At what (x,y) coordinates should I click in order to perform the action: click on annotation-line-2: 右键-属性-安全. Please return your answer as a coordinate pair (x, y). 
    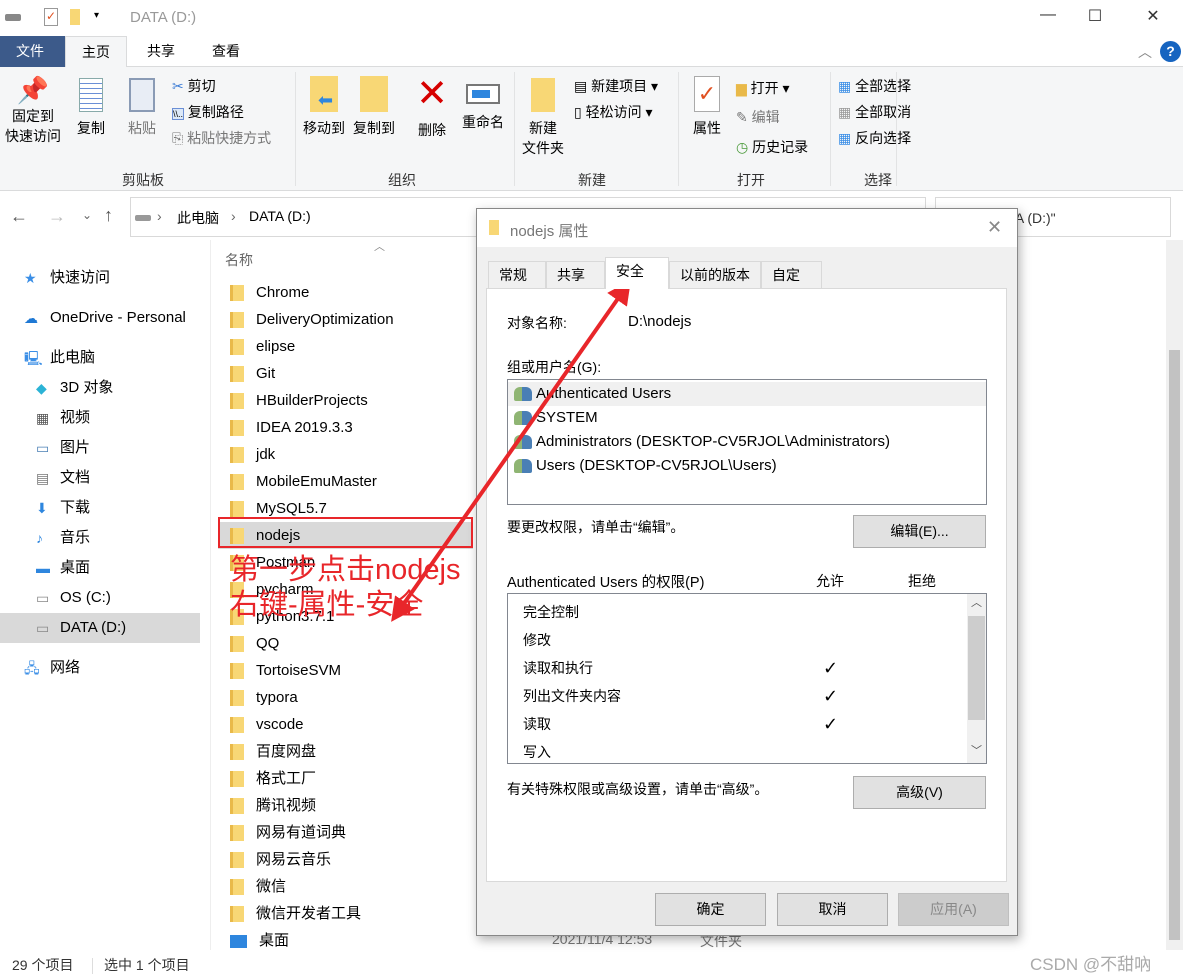
    Looking at the image, I should click on (327, 605).